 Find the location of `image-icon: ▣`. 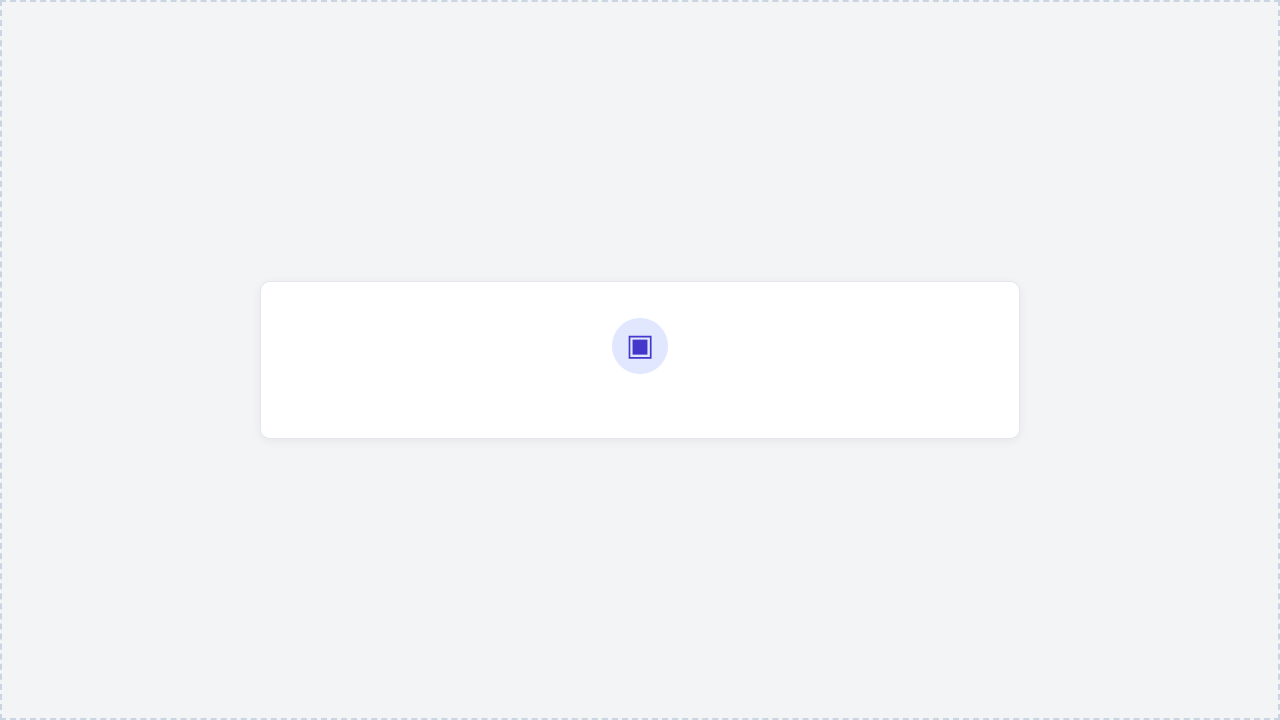

image-icon: ▣ is located at coordinates (640, 346).